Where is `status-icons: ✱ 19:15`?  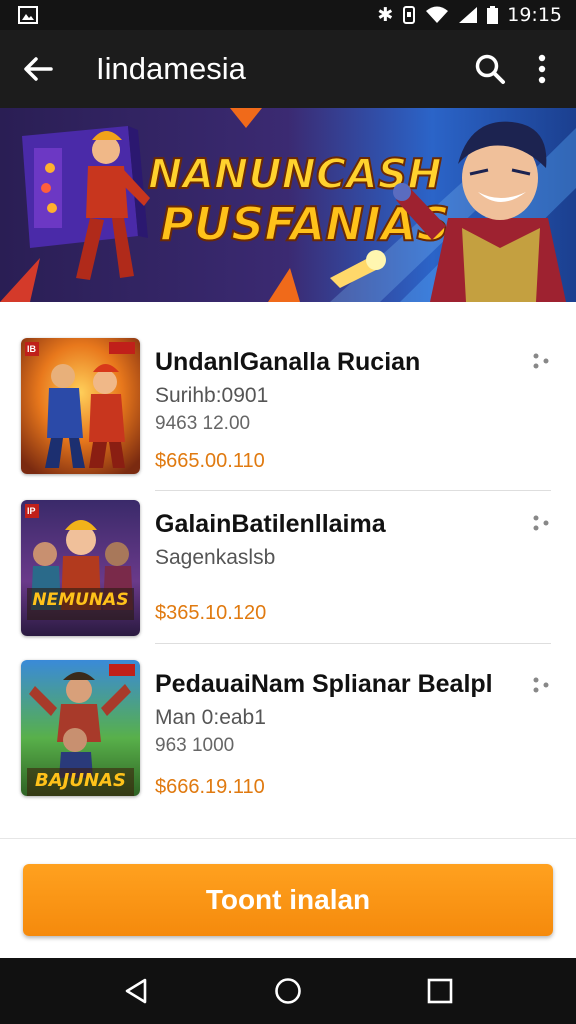 status-icons: ✱ 19:15 is located at coordinates (469, 15).